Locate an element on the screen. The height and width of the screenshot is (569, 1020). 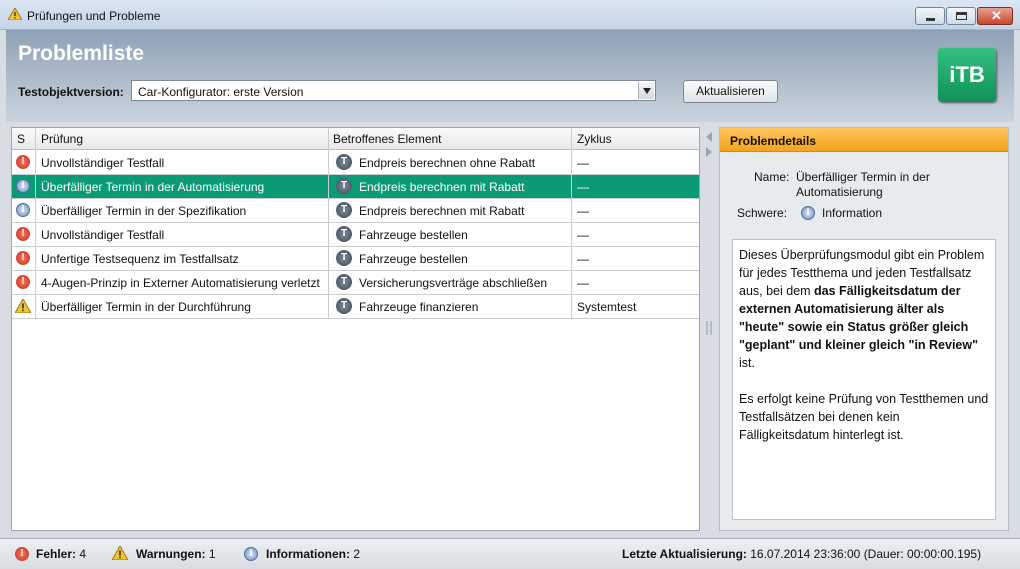
page-title: Problemliste is located at coordinates (81, 53).